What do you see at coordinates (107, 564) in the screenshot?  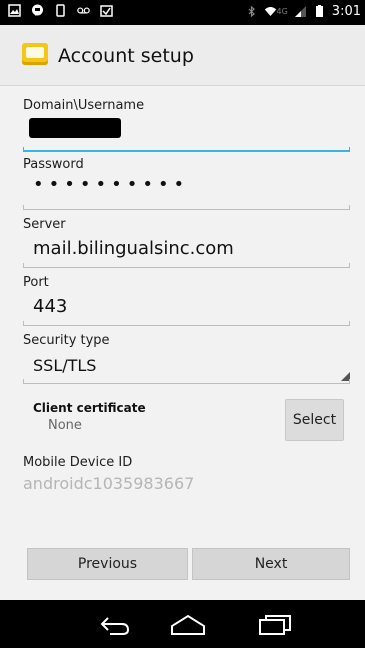 I see `previous-button: Previous` at bounding box center [107, 564].